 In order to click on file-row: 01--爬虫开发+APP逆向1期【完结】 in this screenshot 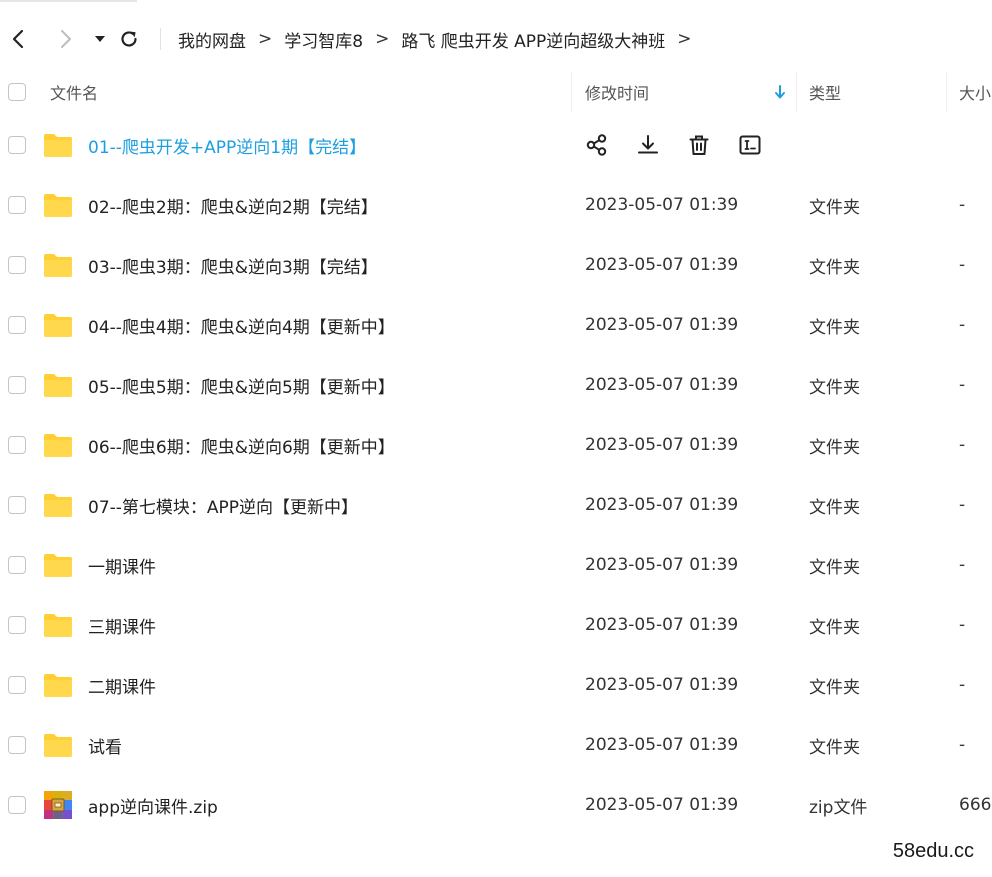, I will do `click(496, 145)`.